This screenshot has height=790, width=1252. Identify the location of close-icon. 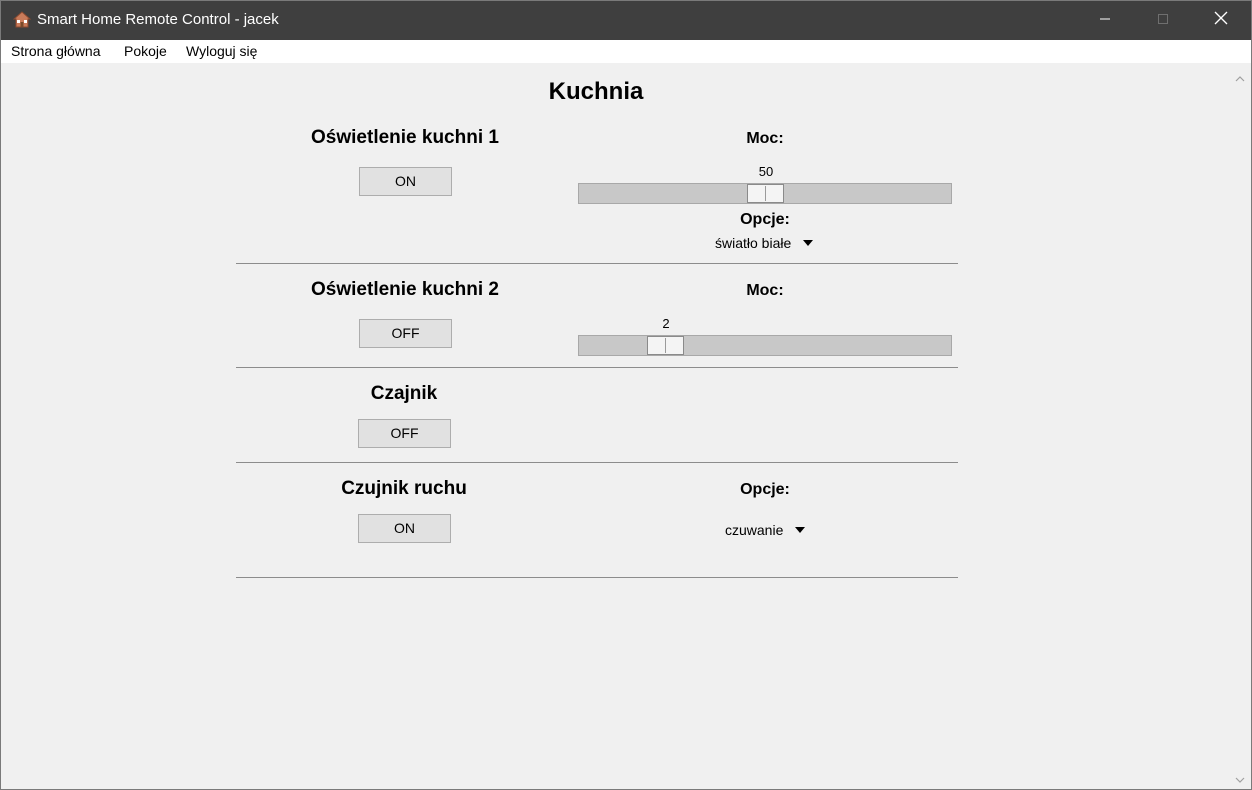
(1221, 20).